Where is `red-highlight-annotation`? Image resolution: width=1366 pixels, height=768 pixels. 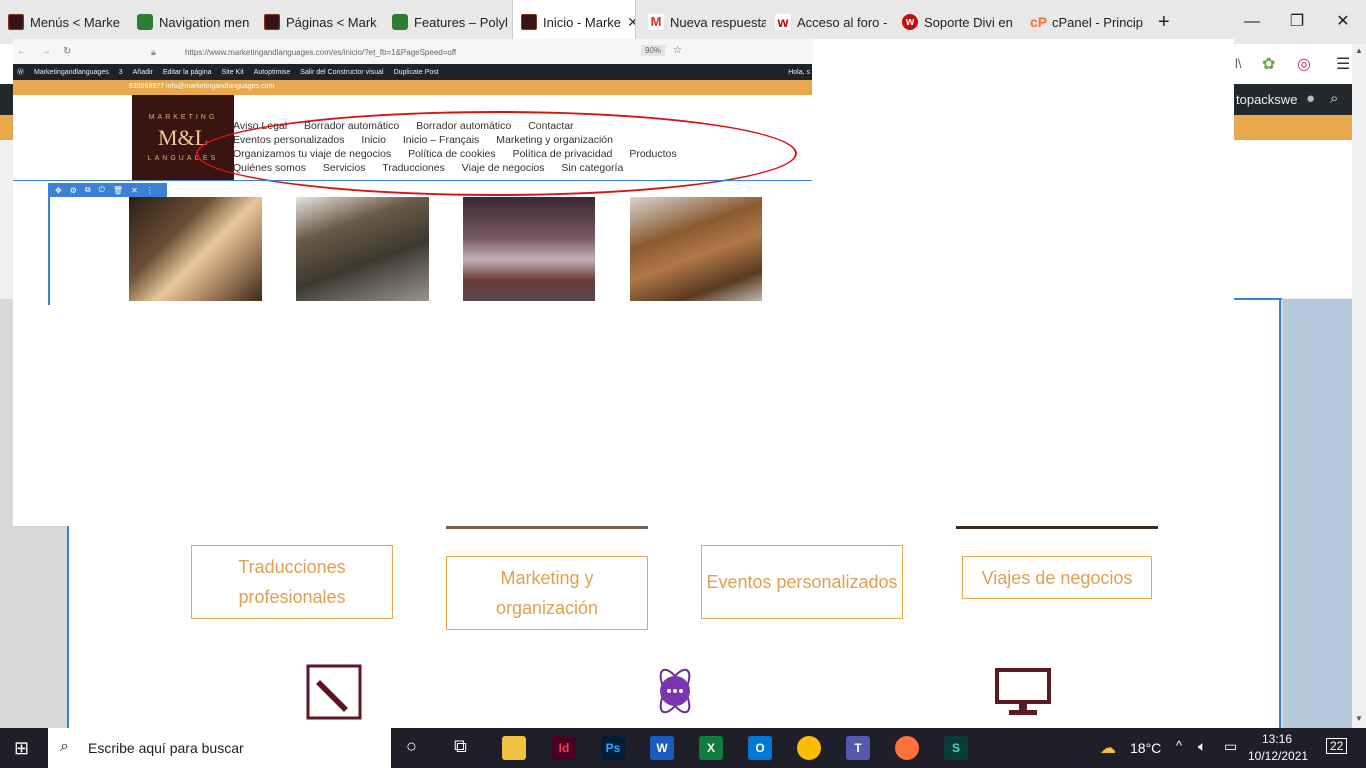
red-highlight-annotation is located at coordinates (496, 153).